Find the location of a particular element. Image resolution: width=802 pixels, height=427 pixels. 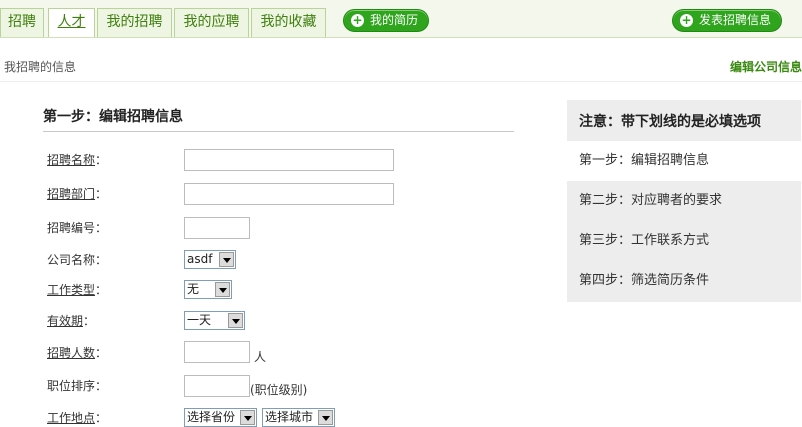

step-4-link: 第四步：筛选简历条件 is located at coordinates (684, 281).